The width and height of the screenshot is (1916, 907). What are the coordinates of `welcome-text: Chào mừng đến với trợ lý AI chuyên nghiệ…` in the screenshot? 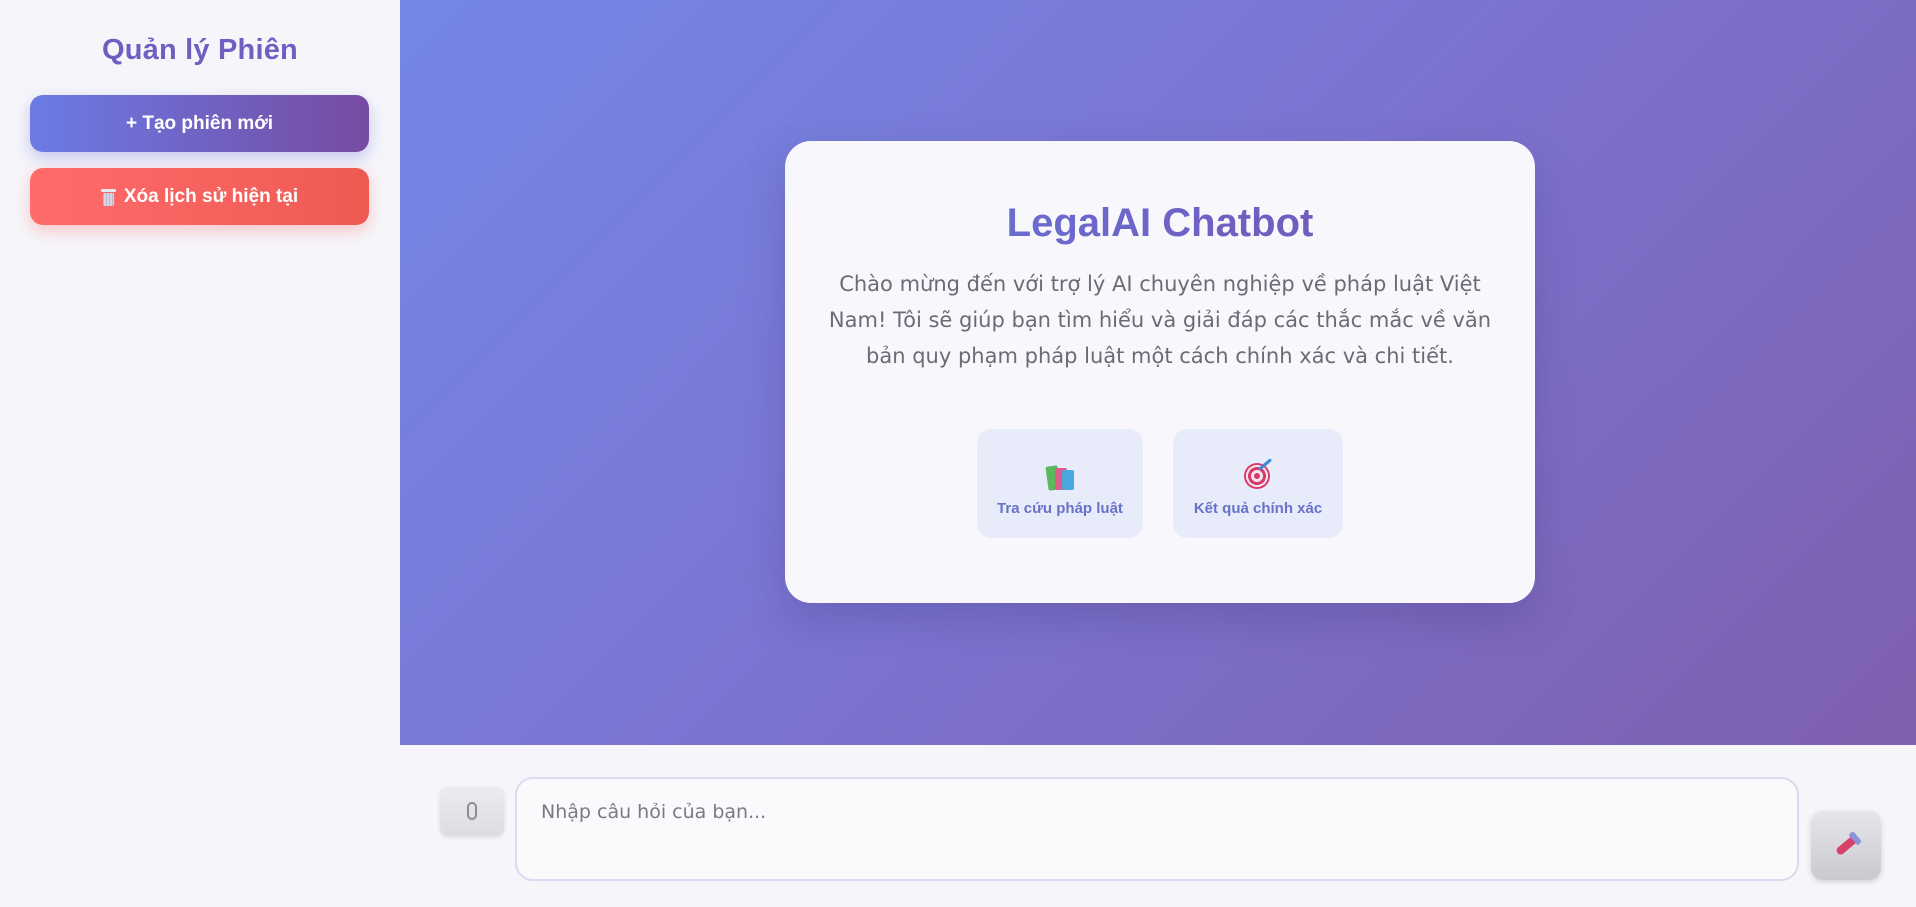 It's located at (1160, 320).